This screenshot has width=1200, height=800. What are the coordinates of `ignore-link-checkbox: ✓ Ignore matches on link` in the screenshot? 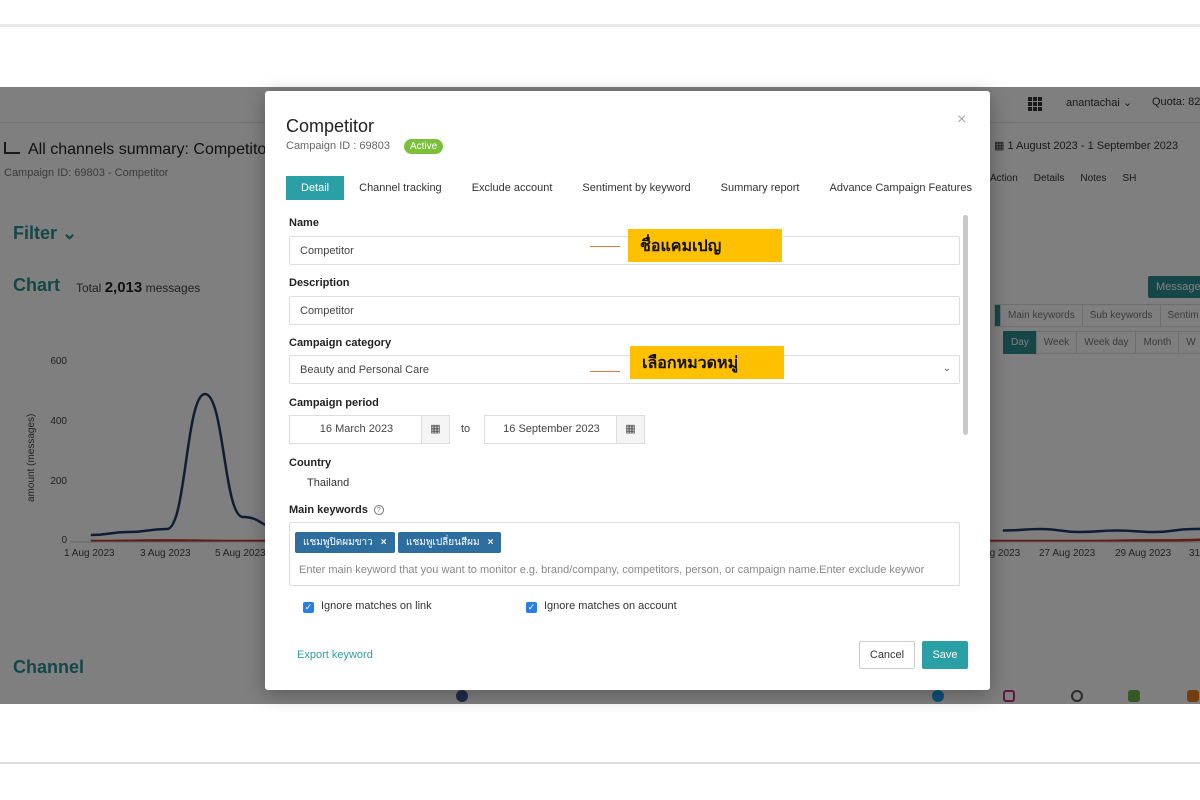 It's located at (367, 606).